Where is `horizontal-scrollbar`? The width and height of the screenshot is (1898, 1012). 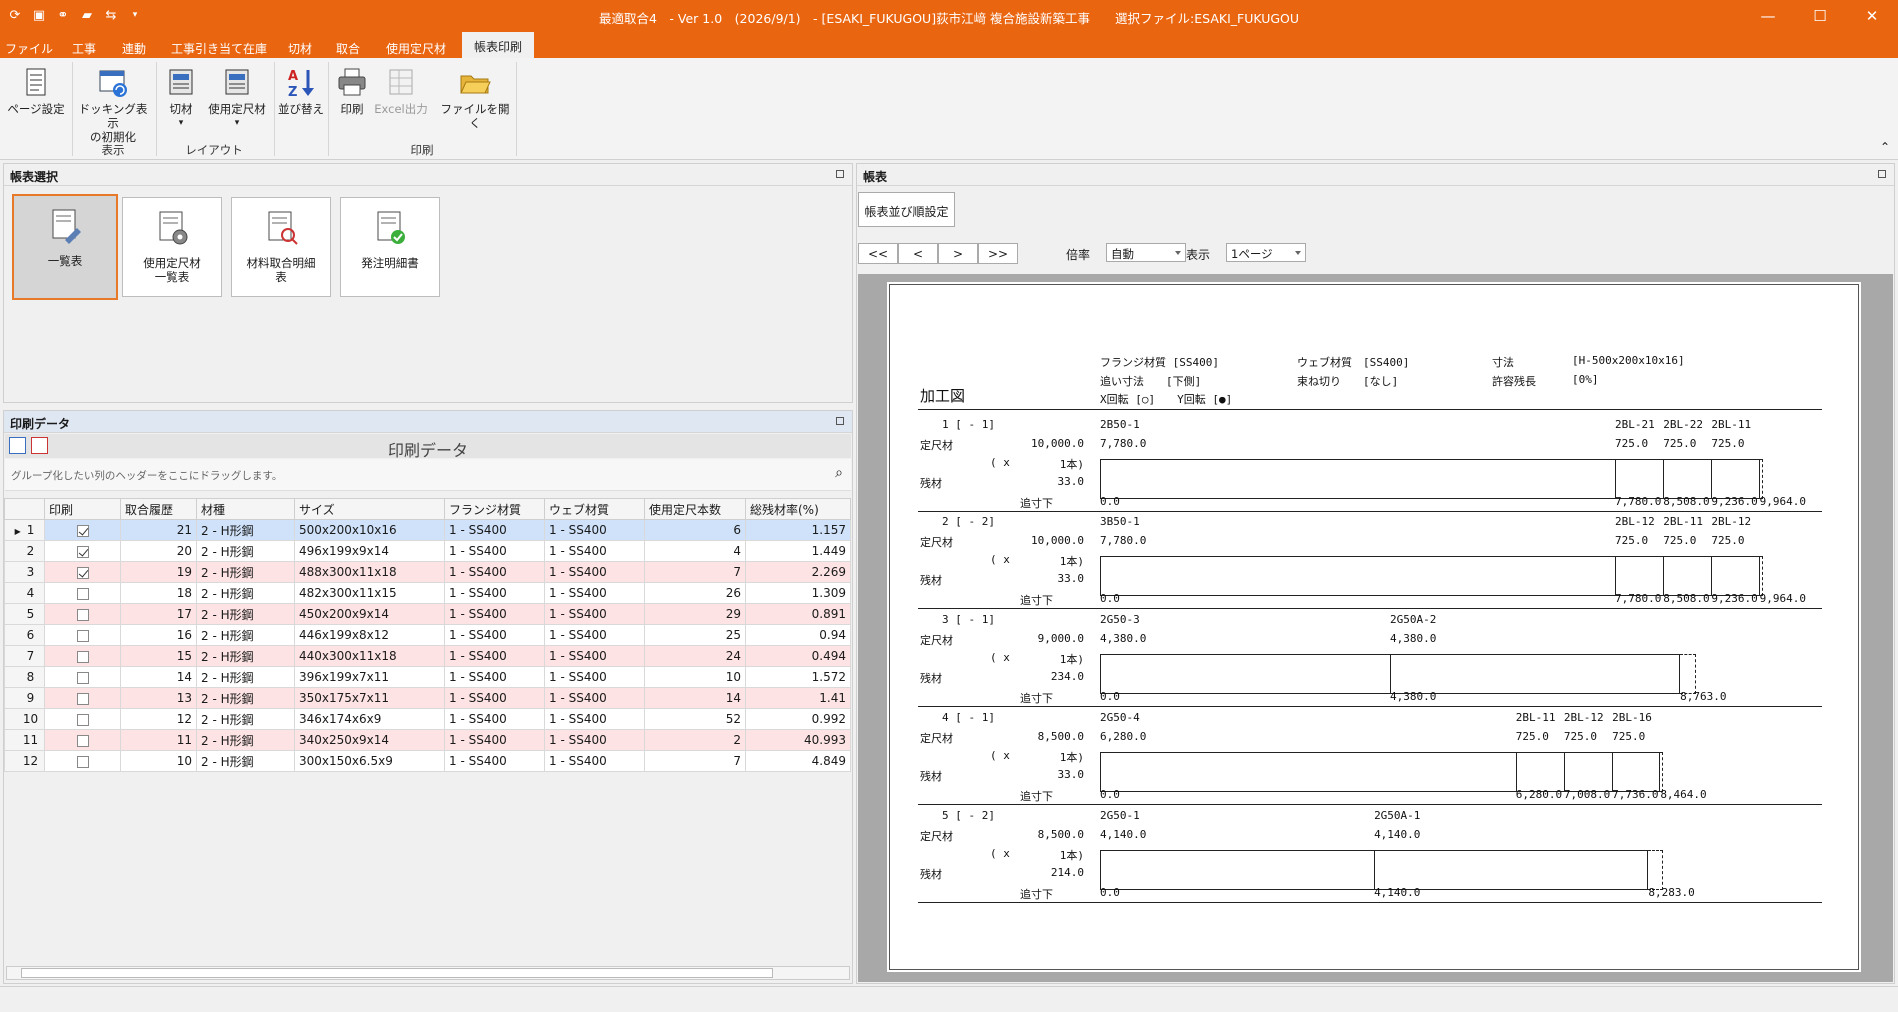
horizontal-scrollbar is located at coordinates (428, 973).